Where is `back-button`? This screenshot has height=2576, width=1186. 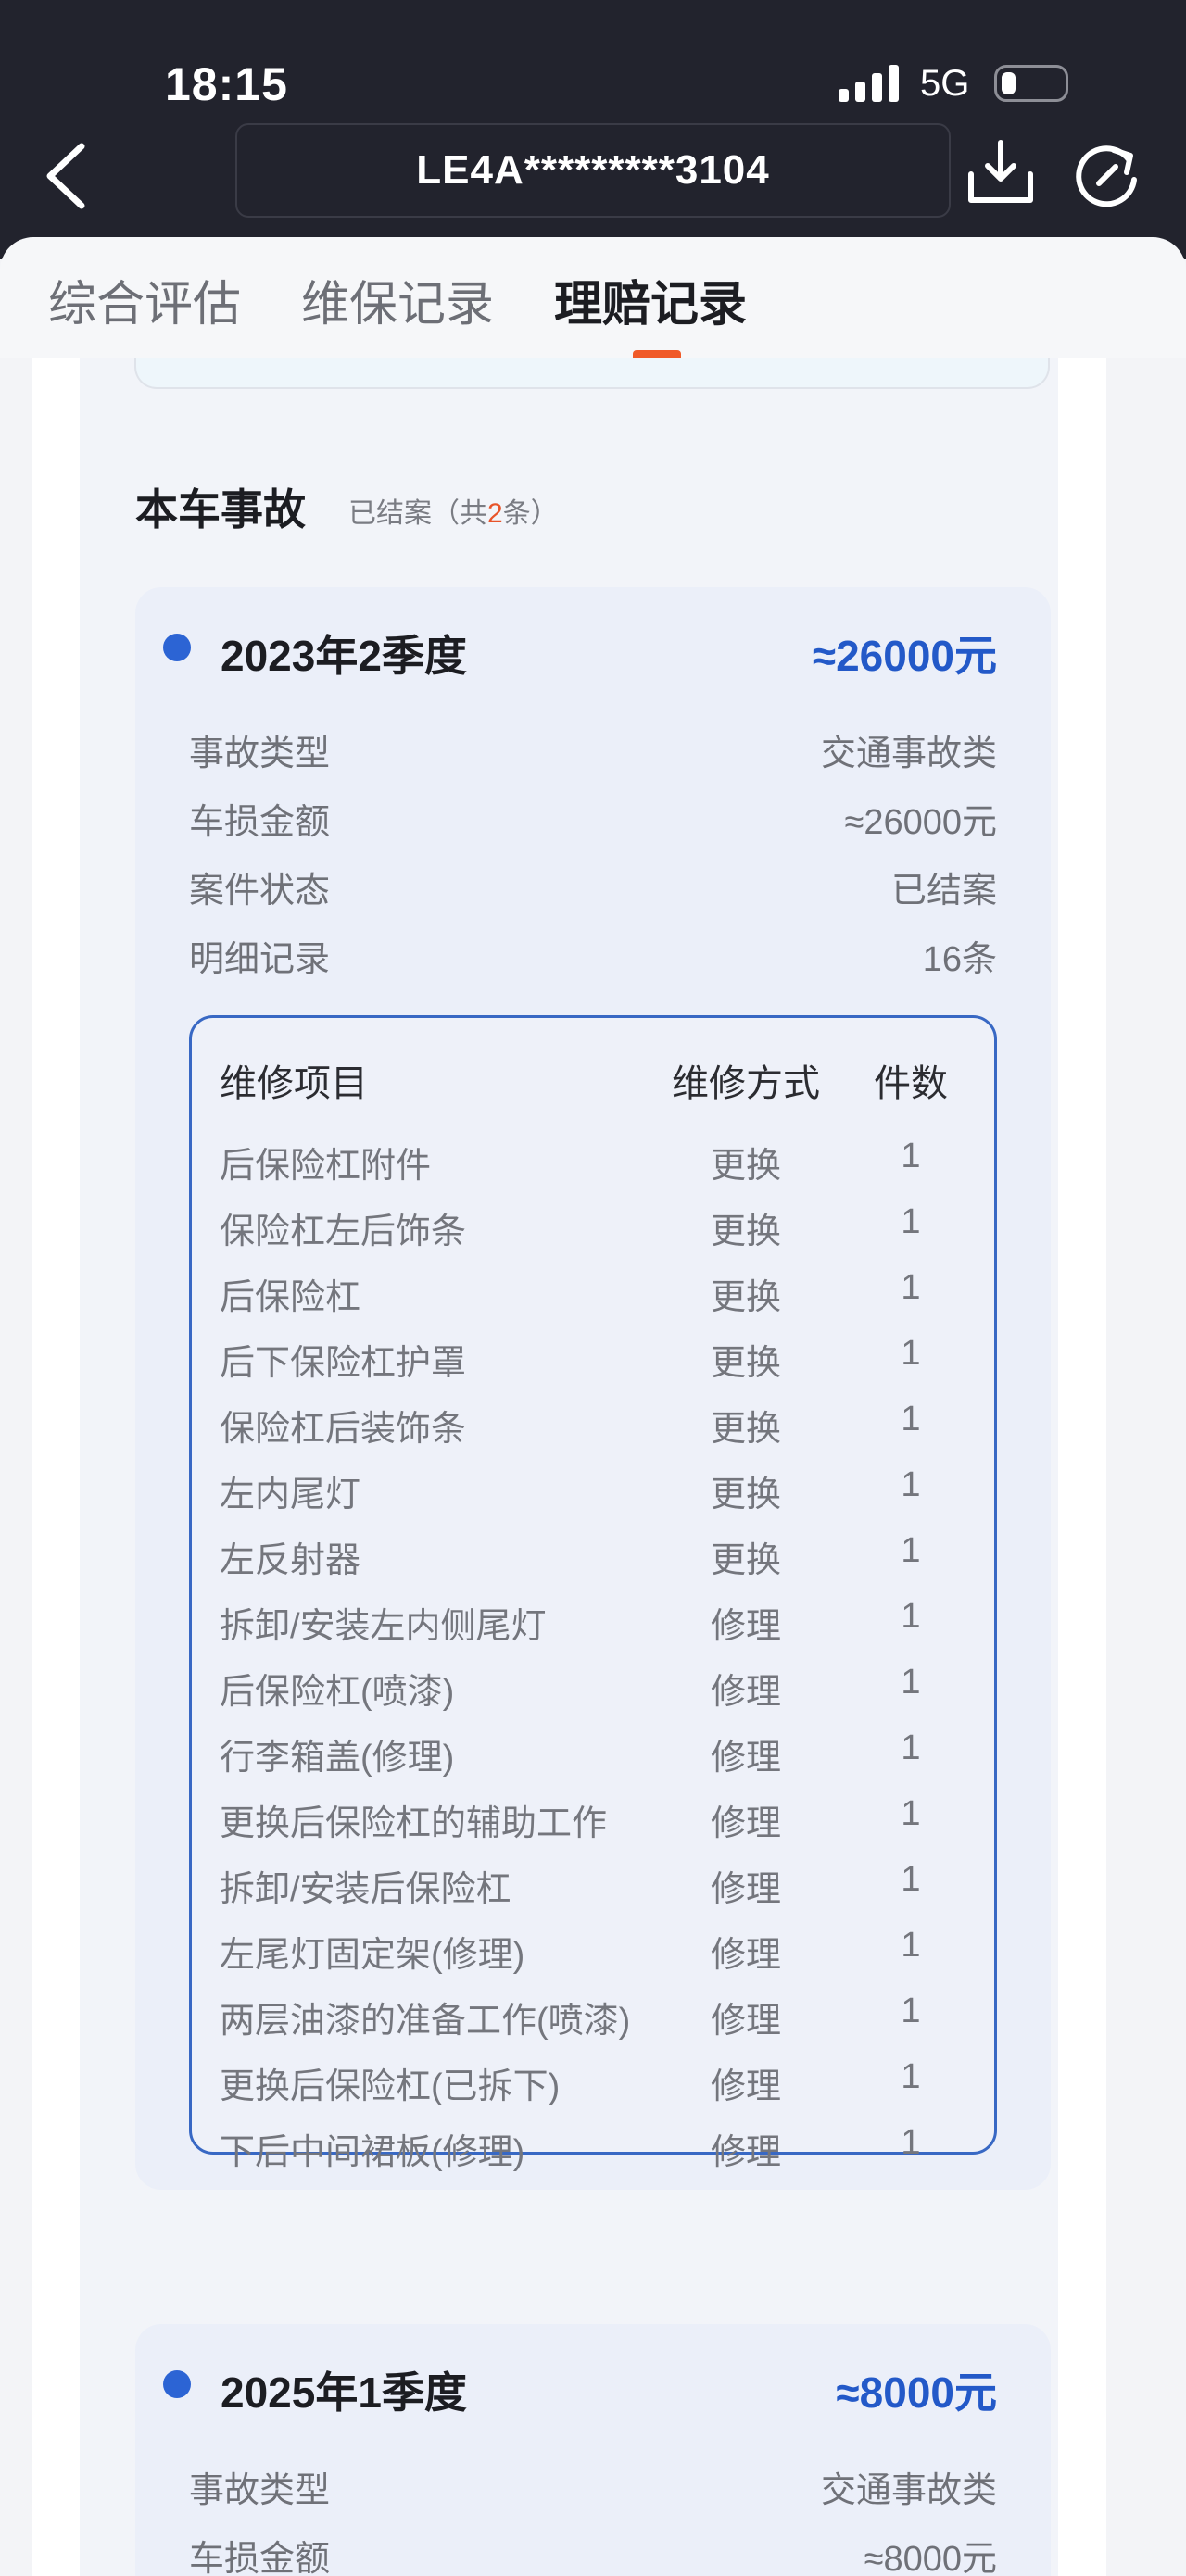
back-button is located at coordinates (67, 176).